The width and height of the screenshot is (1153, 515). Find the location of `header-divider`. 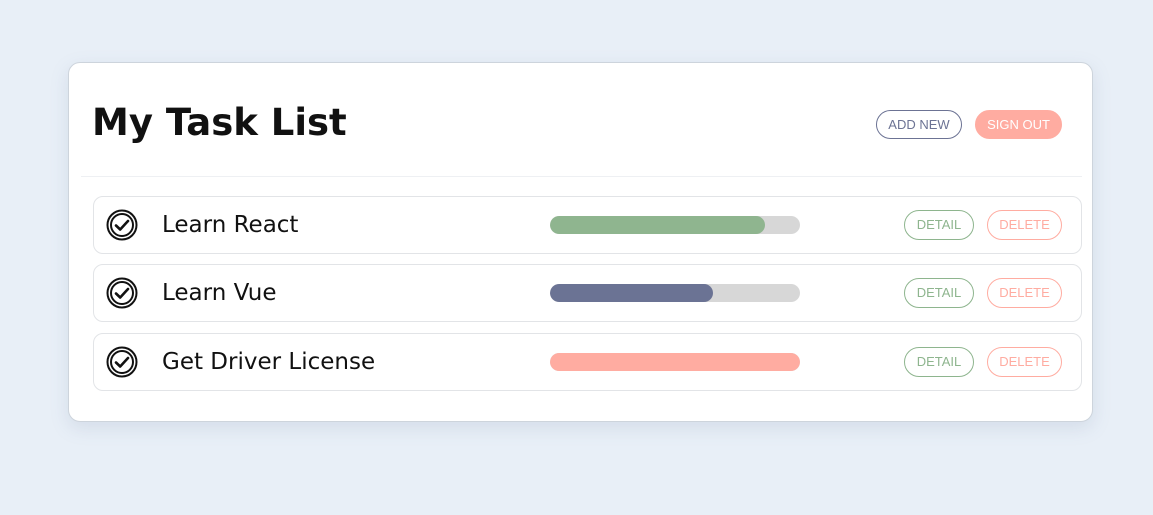

header-divider is located at coordinates (581, 176).